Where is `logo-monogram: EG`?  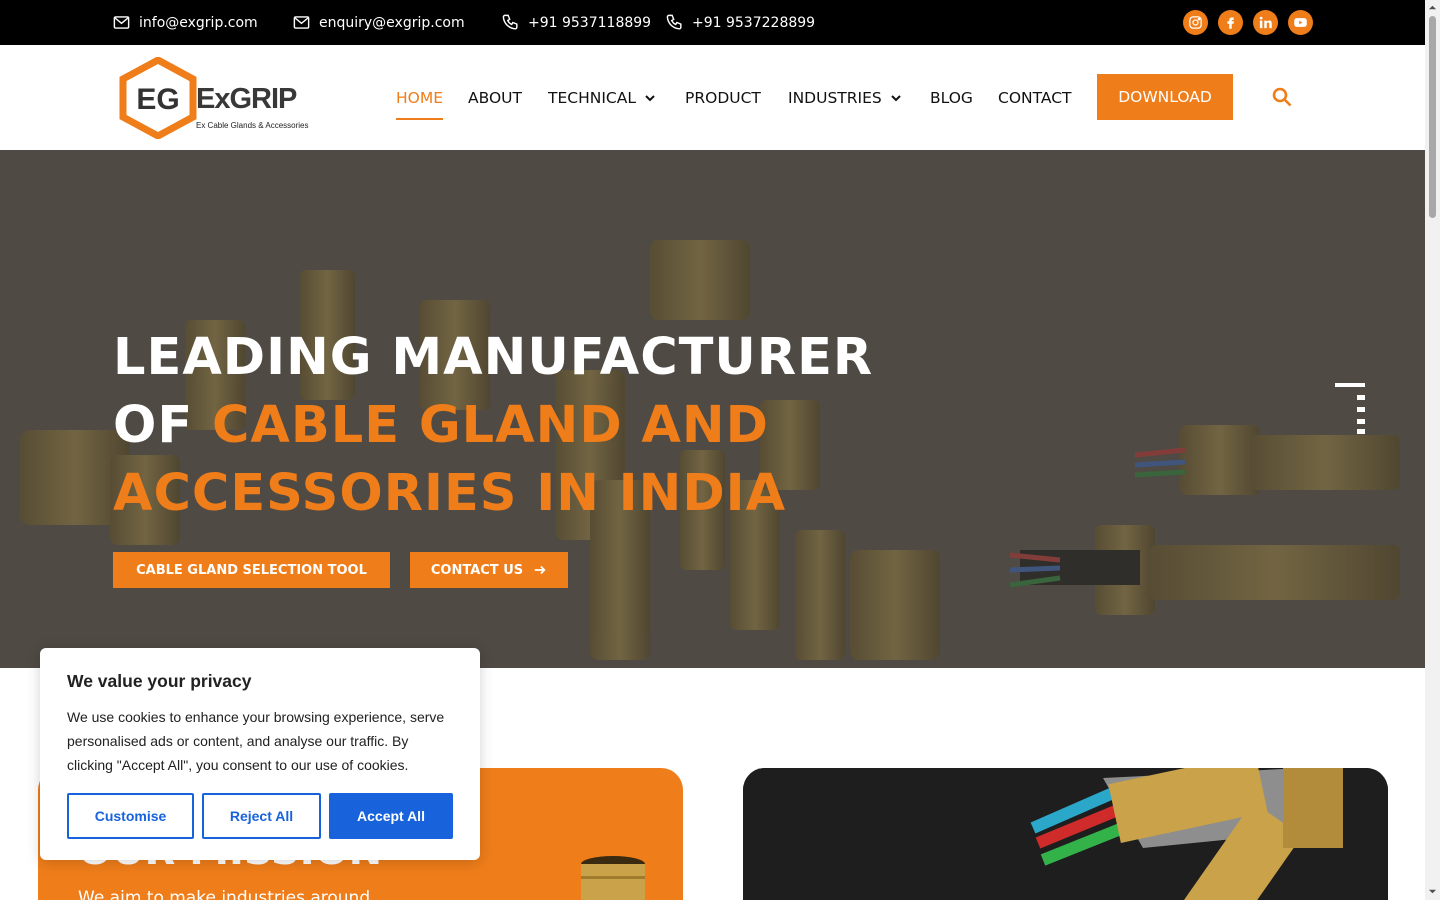
logo-monogram: EG is located at coordinates (157, 99).